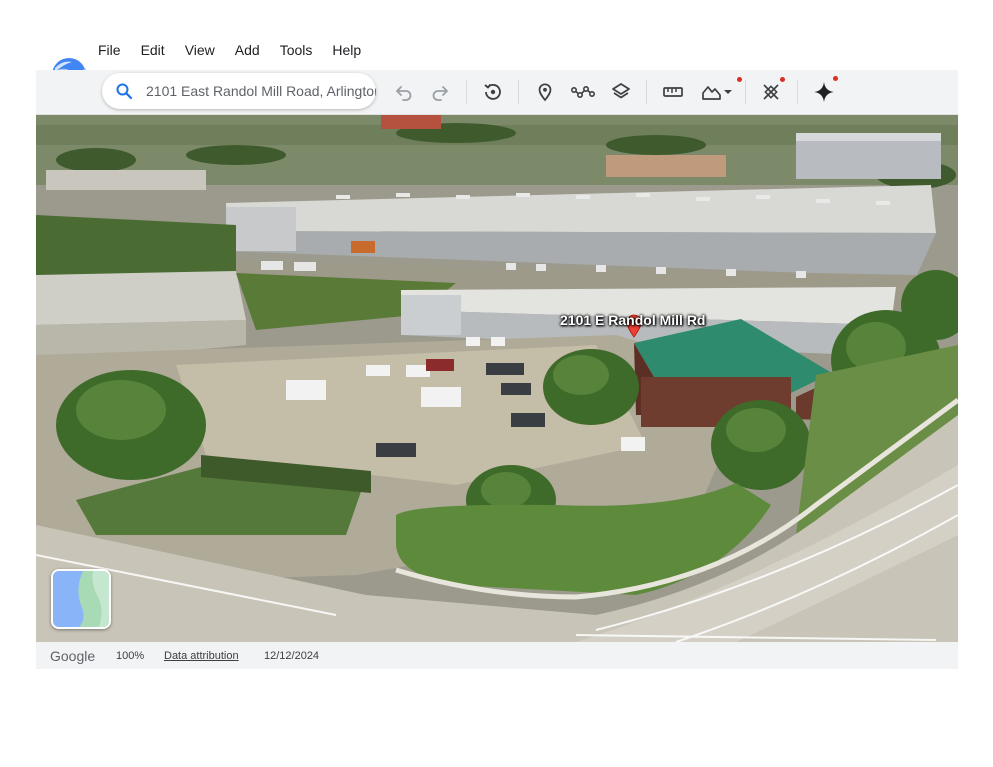  I want to click on search-icon, so click(124, 91).